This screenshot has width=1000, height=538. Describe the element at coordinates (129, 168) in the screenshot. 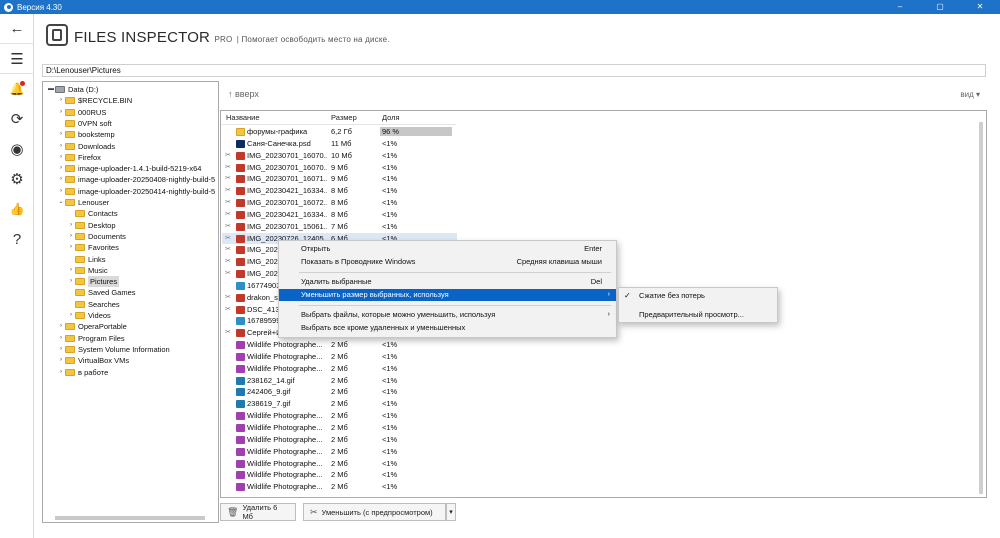

I see `tree-item: › image-uploader-1.4.1-build-5219-x64` at that location.